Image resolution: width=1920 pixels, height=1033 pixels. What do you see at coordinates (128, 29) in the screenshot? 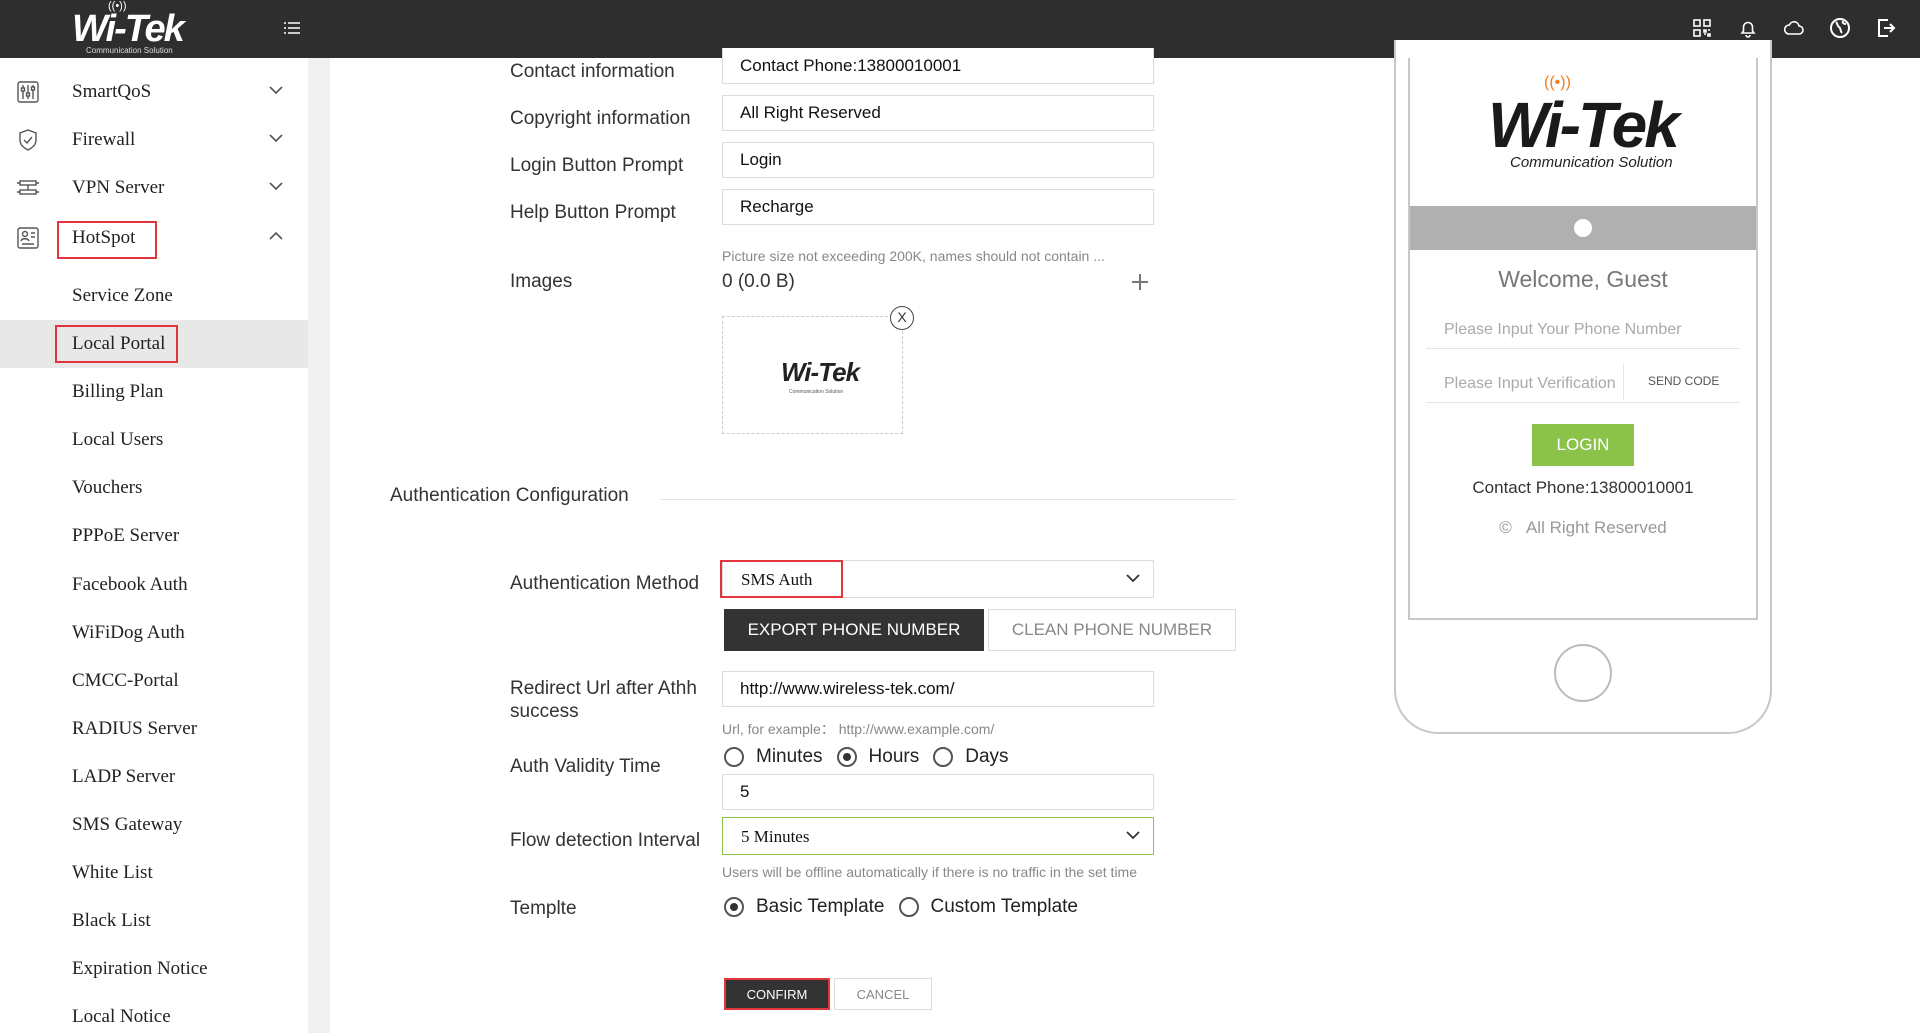
I see `logo-text: Wi-Tek` at bounding box center [128, 29].